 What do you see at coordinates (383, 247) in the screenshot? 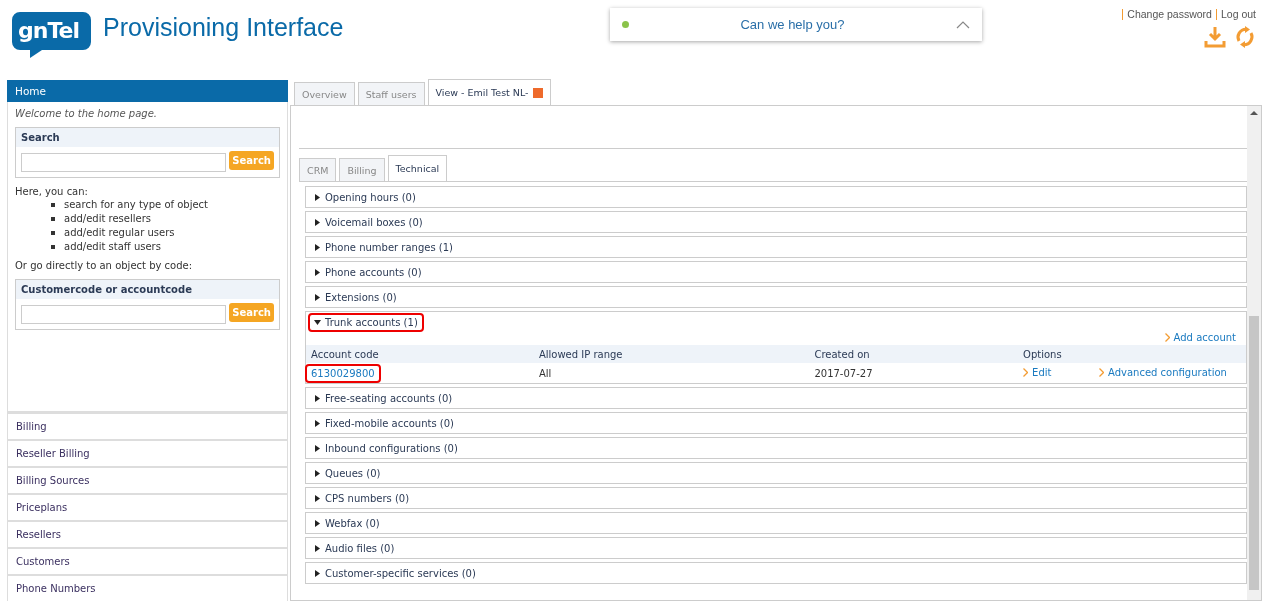
I see `section-header: Phone number ranges (1)` at bounding box center [383, 247].